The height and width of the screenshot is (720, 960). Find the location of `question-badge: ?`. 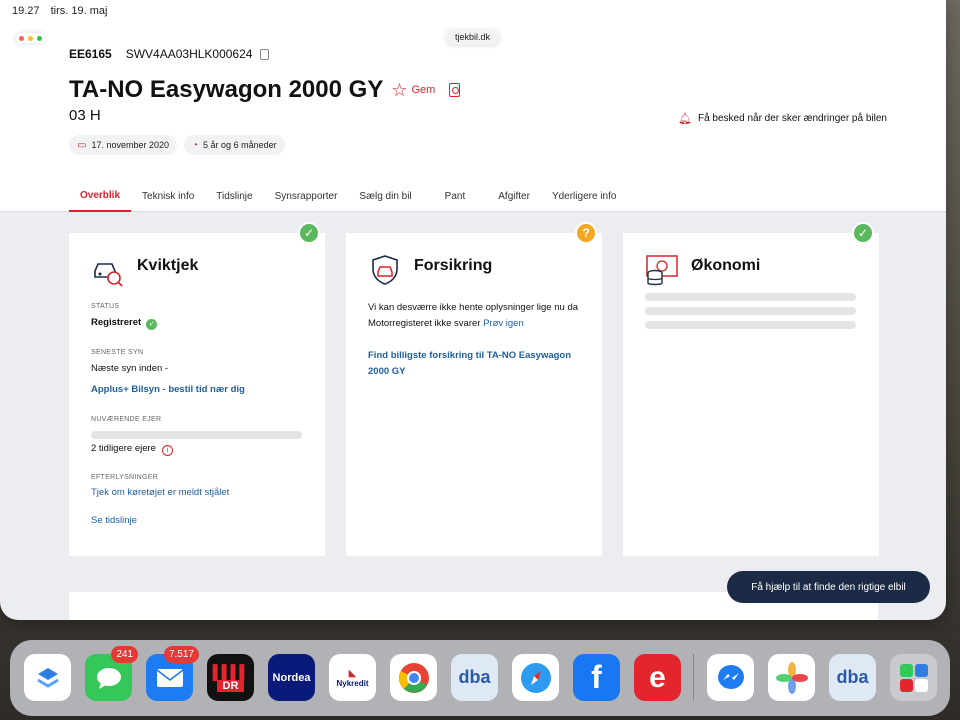

question-badge: ? is located at coordinates (586, 233).